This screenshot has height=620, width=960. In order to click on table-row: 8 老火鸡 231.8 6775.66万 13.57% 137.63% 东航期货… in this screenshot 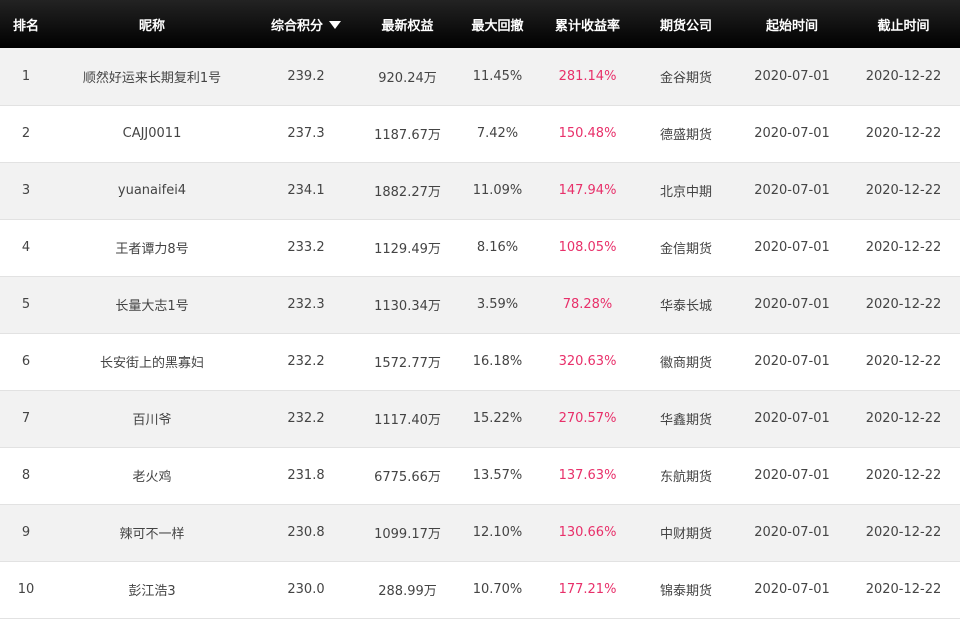, I will do `click(480, 475)`.